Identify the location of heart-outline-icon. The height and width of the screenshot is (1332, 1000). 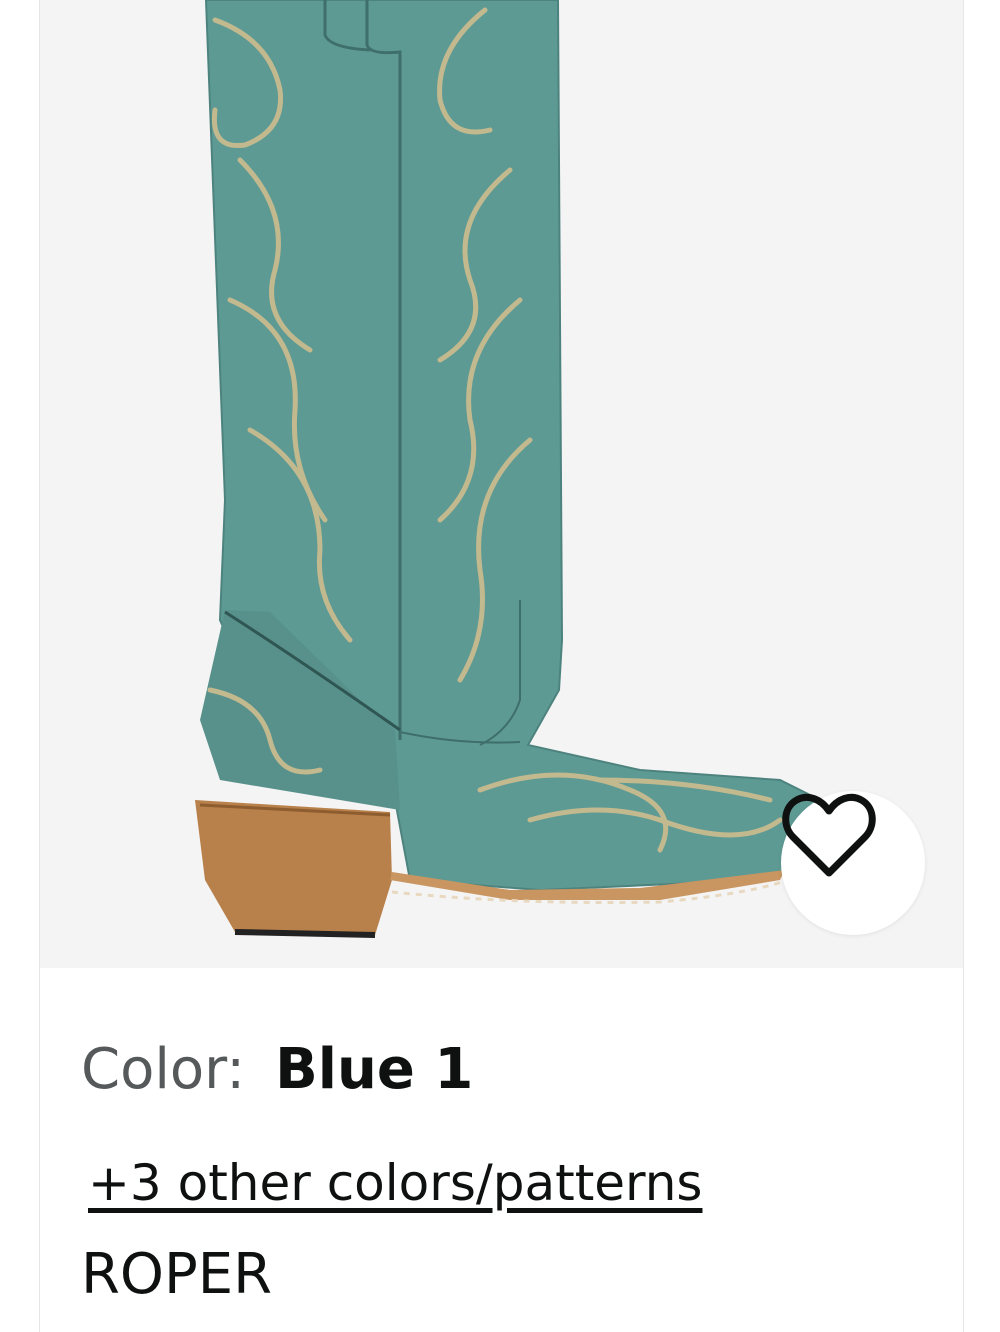
(829, 835).